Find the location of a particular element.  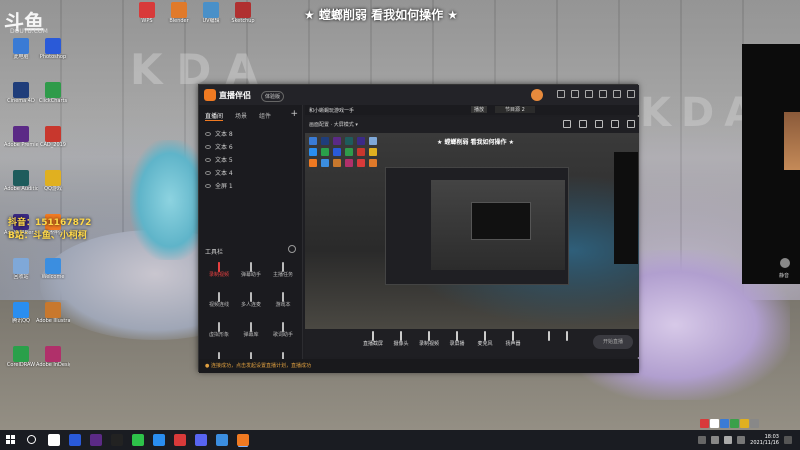

desktop-icon: ClickCharts is located at coordinates (53, 99).